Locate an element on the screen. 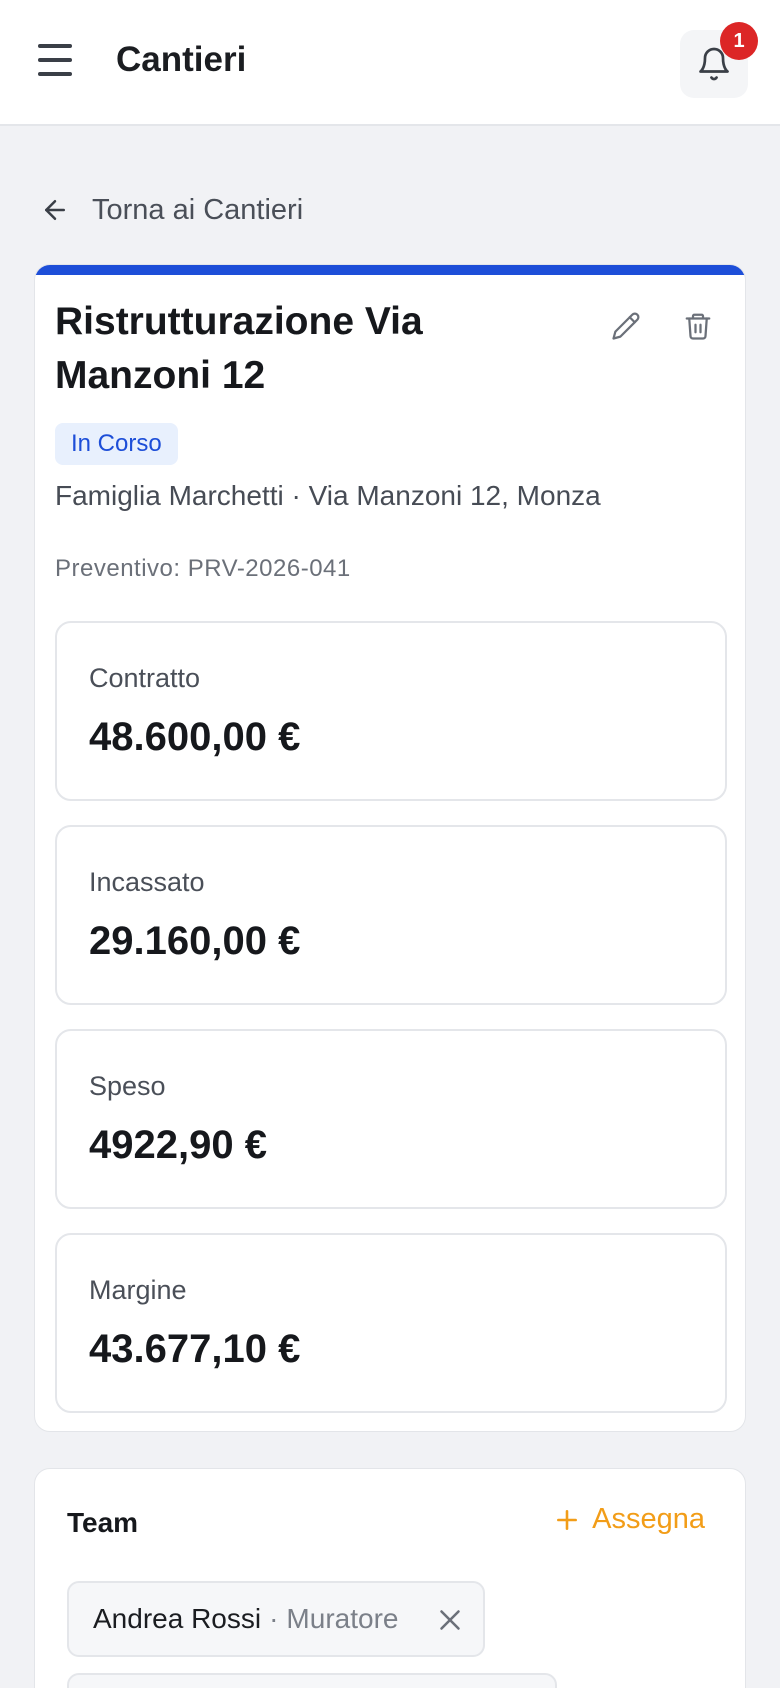 The width and height of the screenshot is (780, 1688). plus-icon is located at coordinates (567, 1519).